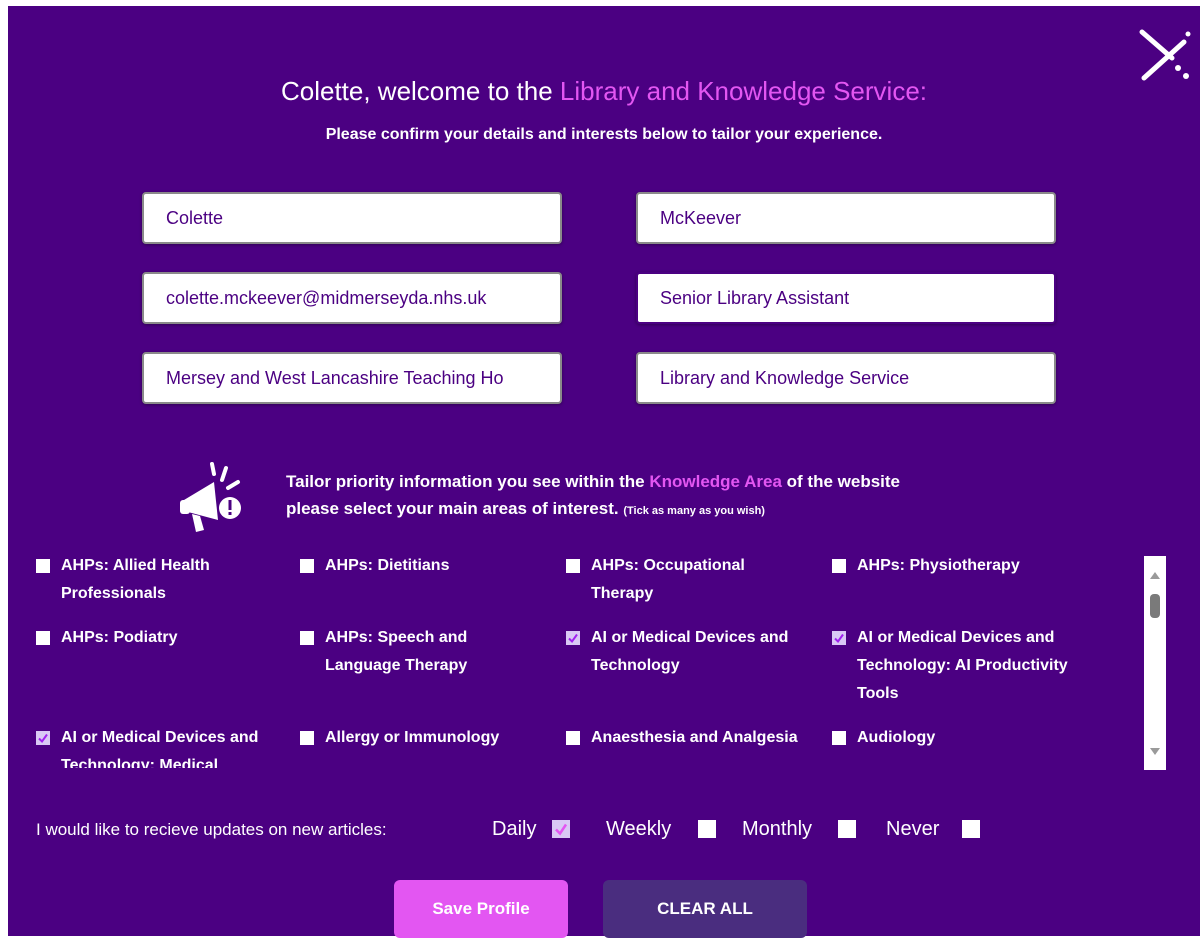 This screenshot has width=1200, height=938. I want to click on frequency-daily: Daily, so click(531, 829).